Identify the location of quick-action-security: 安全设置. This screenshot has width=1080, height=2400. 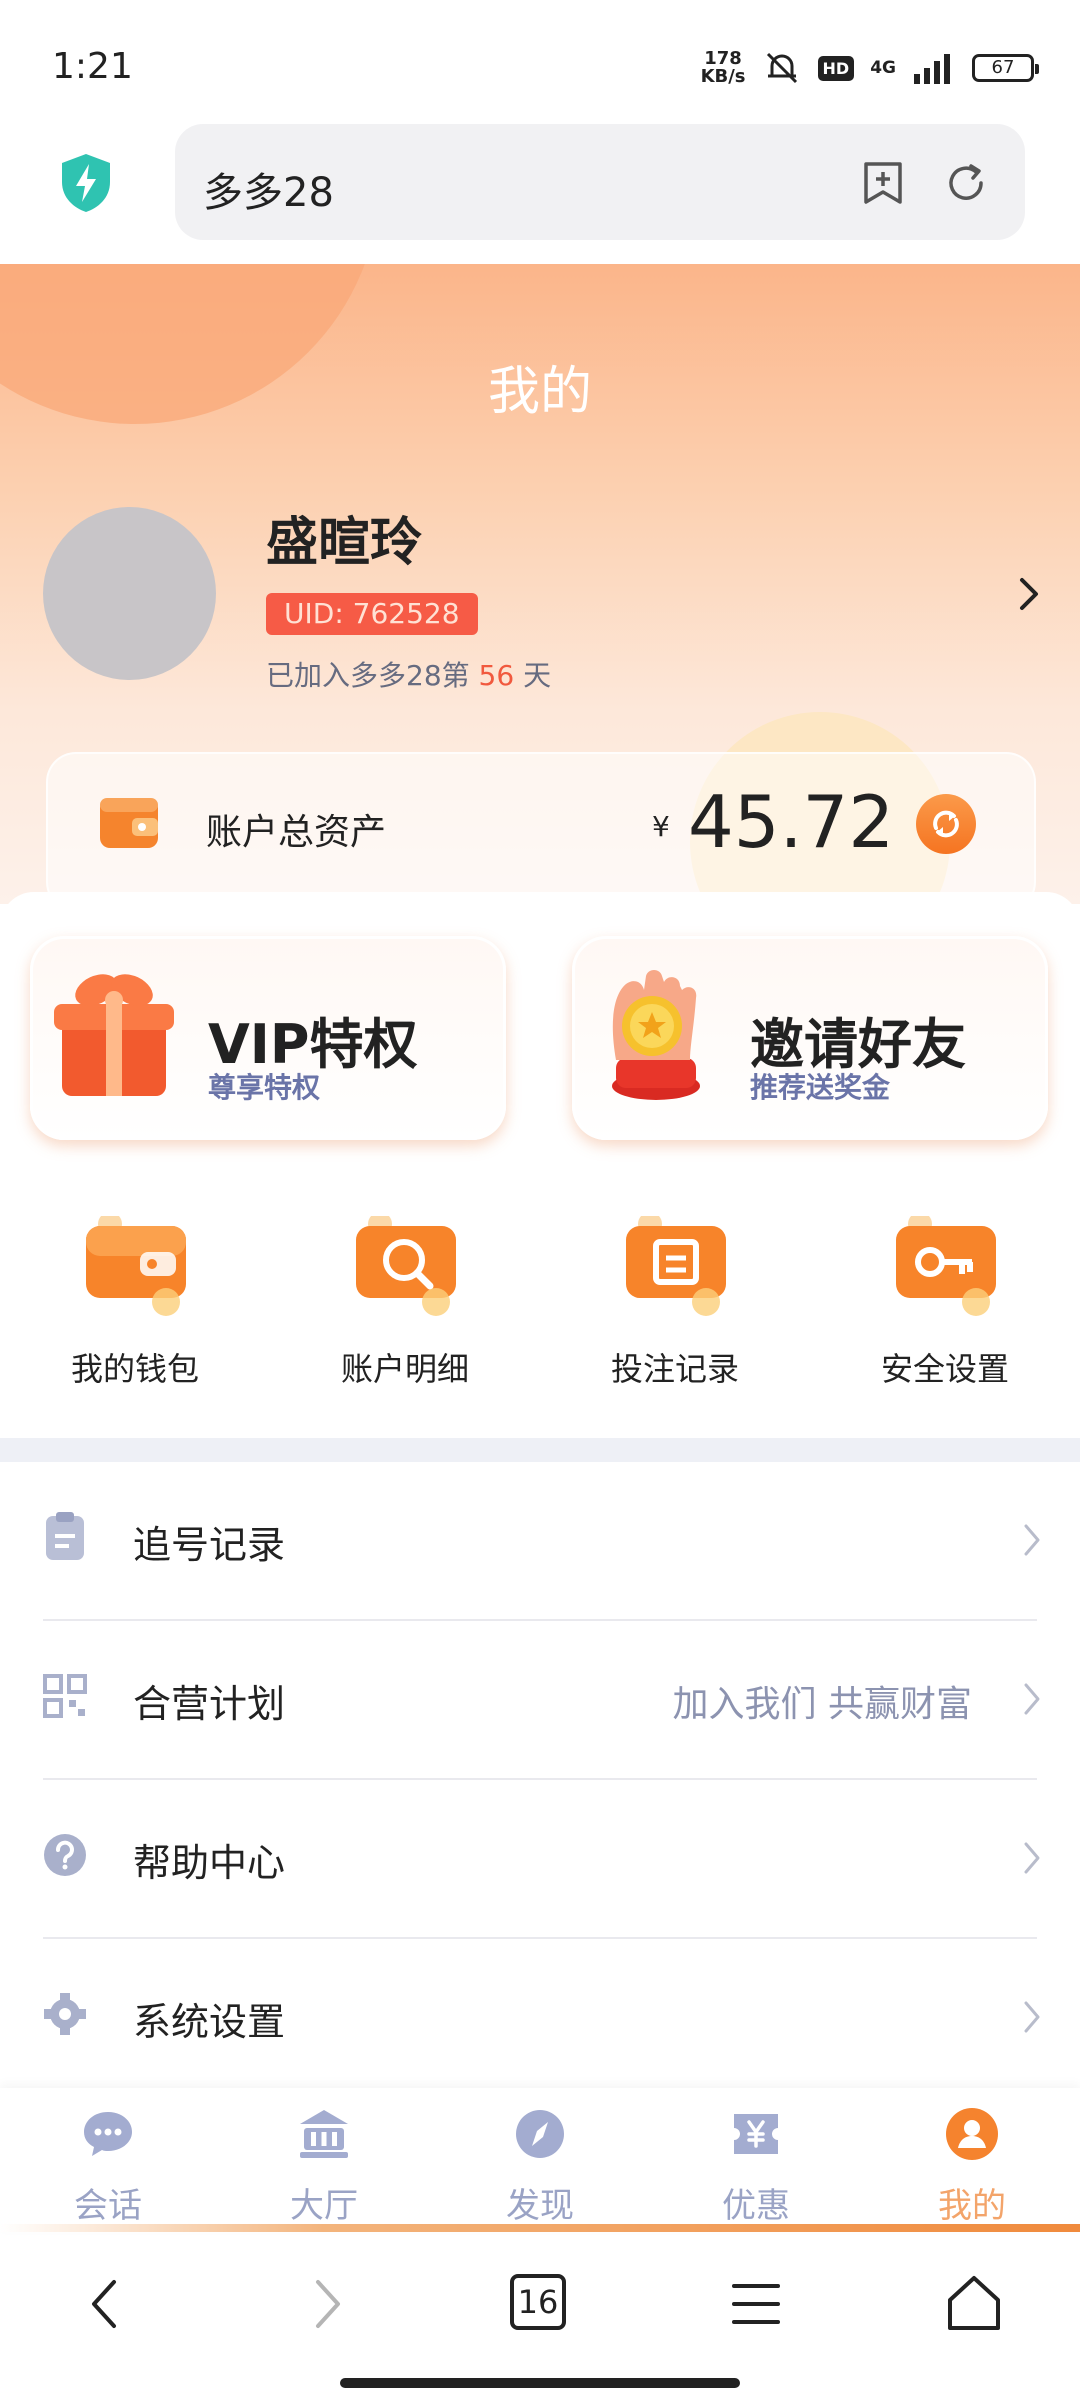
(945, 1306).